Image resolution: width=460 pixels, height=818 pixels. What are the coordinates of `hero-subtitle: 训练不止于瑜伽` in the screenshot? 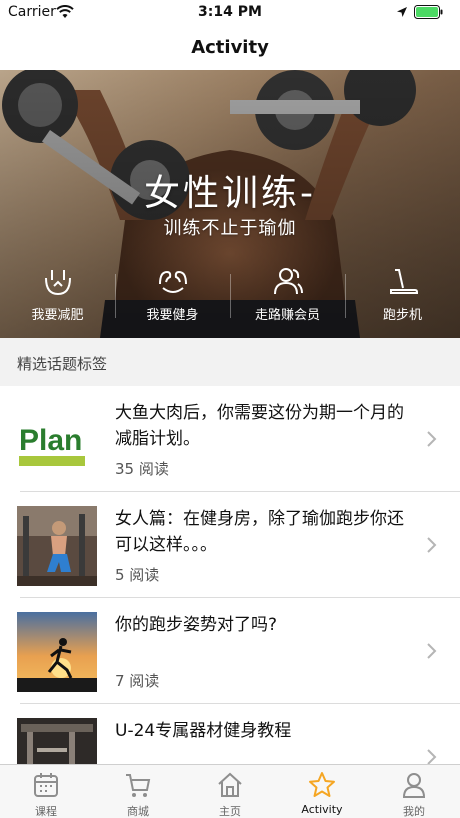 It's located at (230, 228).